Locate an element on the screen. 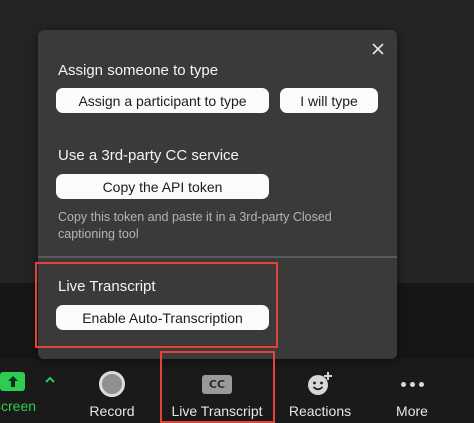 The image size is (474, 423). record-button: Record is located at coordinates (112, 389).